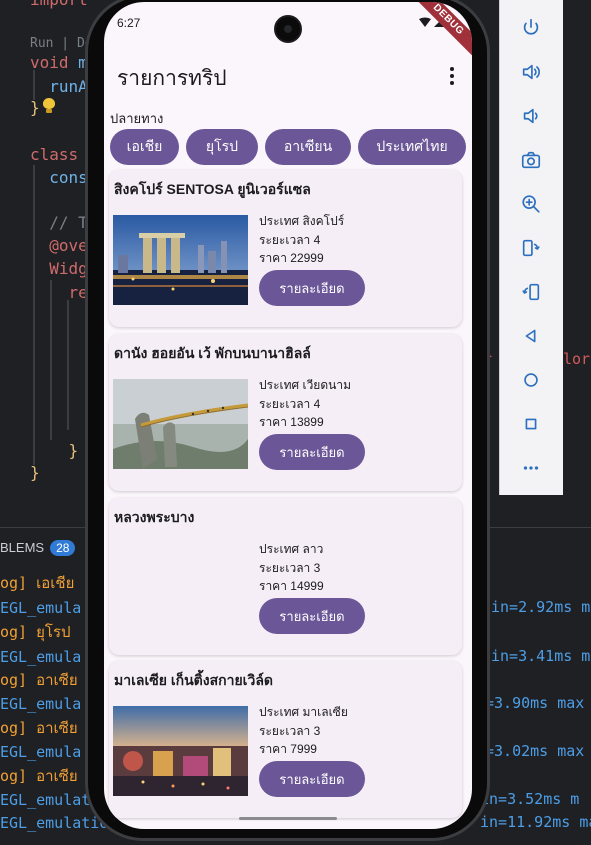 This screenshot has width=591, height=845. What do you see at coordinates (531, 380) in the screenshot?
I see `home-icon` at bounding box center [531, 380].